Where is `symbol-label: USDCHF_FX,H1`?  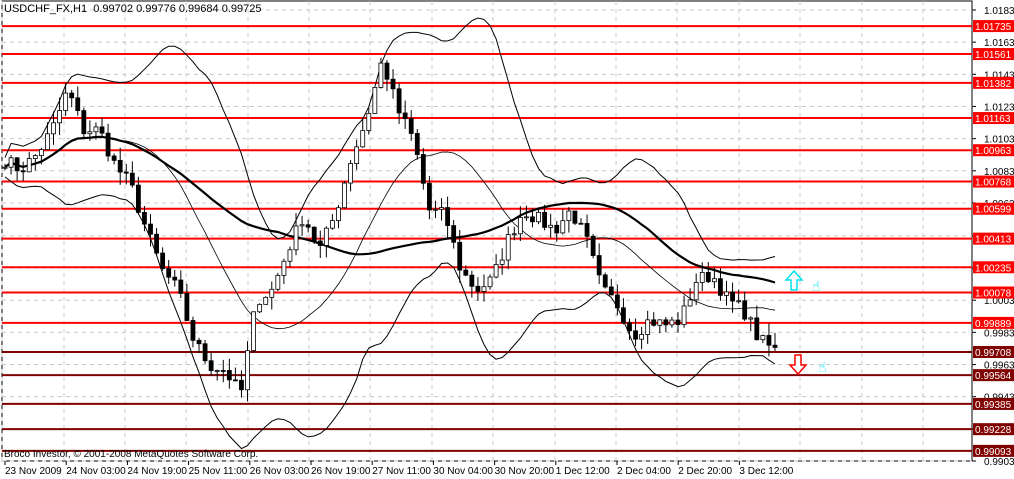 symbol-label: USDCHF_FX,H1 is located at coordinates (46, 9).